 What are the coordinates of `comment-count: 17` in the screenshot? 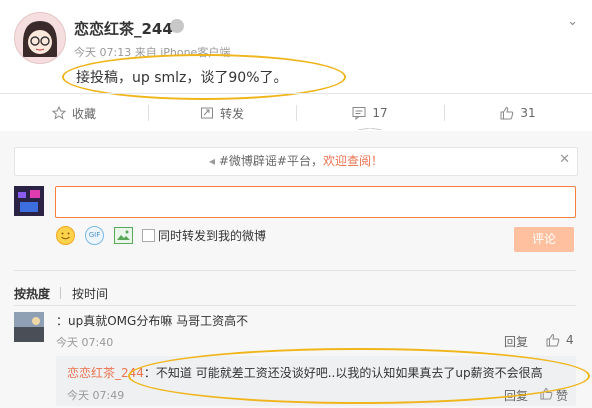 It's located at (380, 113).